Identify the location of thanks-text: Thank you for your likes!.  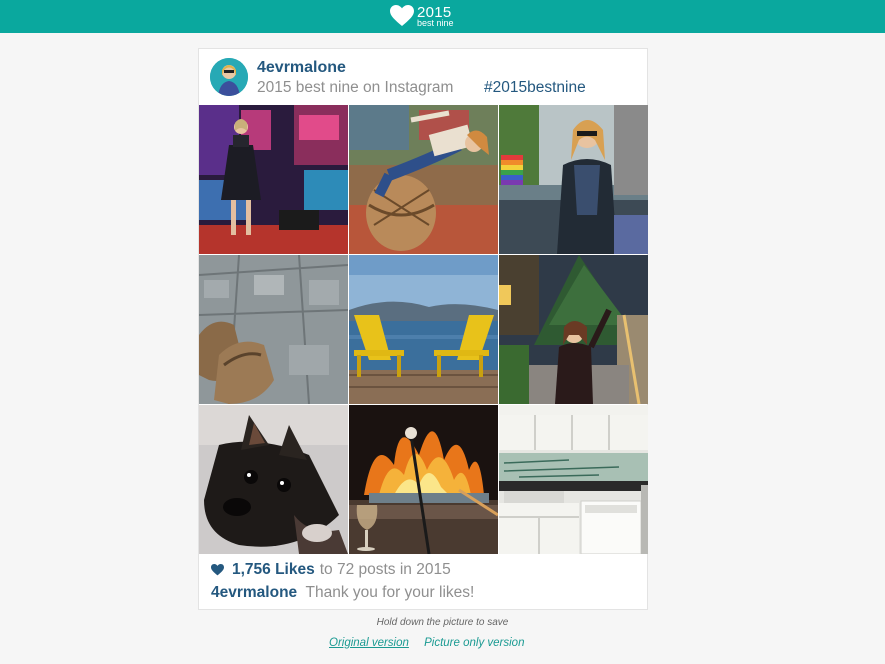
(390, 592).